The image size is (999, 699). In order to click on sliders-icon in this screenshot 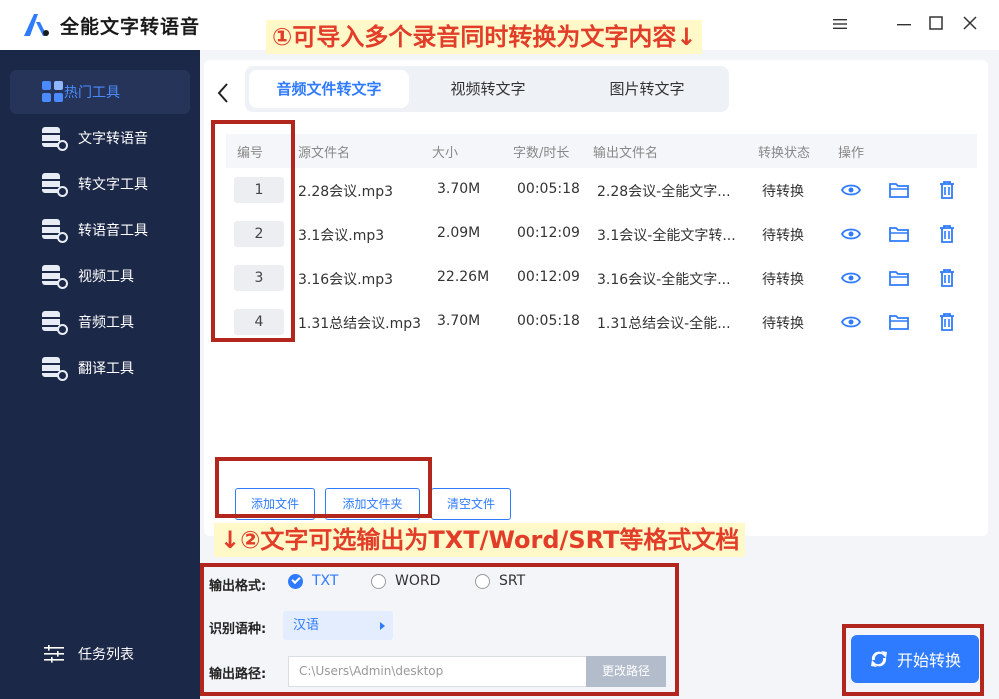, I will do `click(54, 654)`.